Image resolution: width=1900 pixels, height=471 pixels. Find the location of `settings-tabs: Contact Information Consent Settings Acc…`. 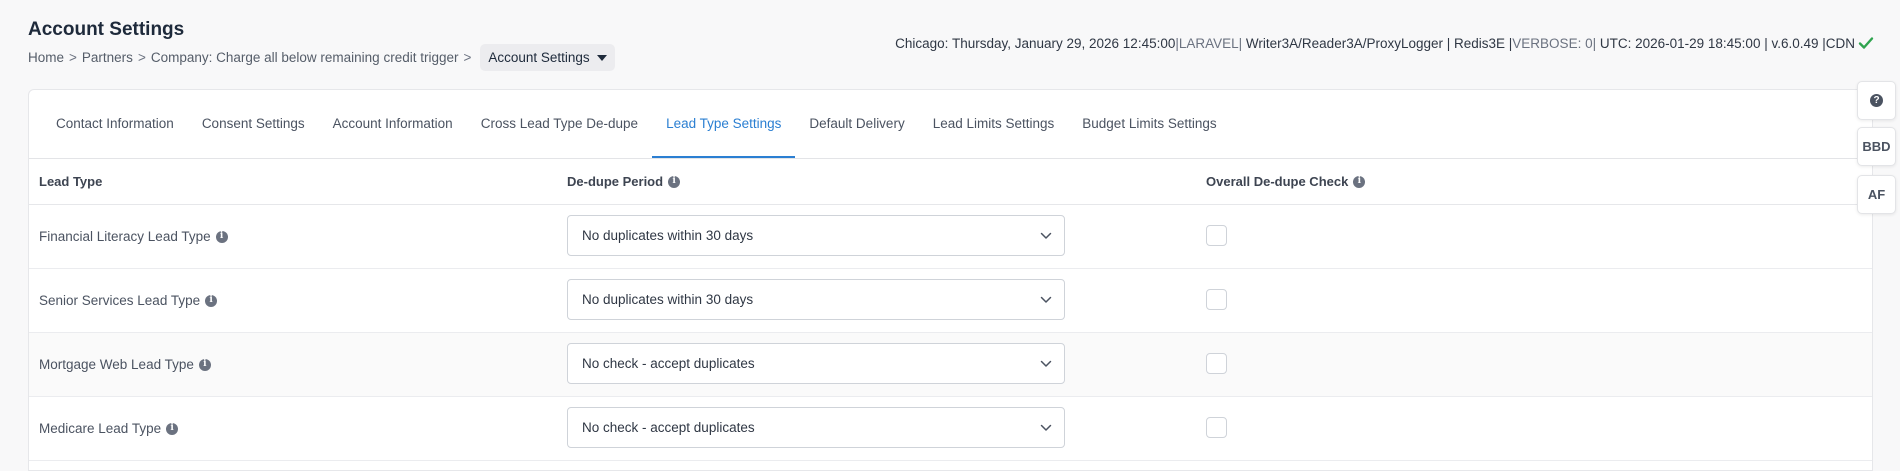

settings-tabs: Contact Information Consent Settings Acc… is located at coordinates (950, 124).